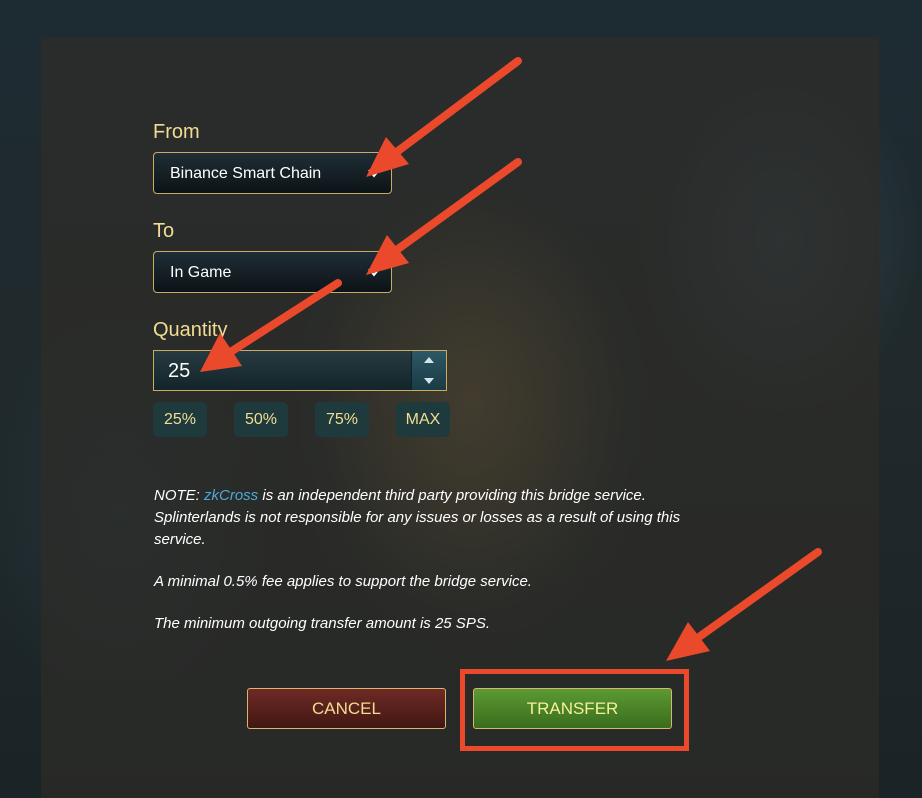 This screenshot has width=922, height=798. I want to click on from-select-value: Binance Smart Chain, so click(246, 173).